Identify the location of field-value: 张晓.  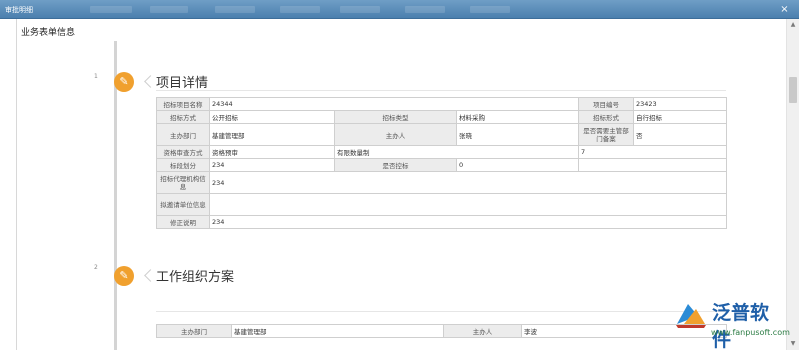
(517, 134).